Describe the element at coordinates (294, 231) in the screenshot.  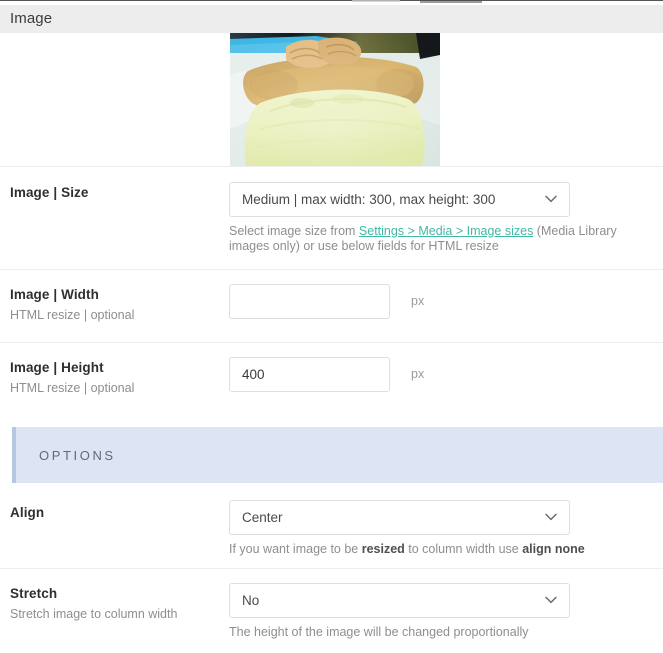
I see `image-size-help-prefix: Select image size from` at that location.